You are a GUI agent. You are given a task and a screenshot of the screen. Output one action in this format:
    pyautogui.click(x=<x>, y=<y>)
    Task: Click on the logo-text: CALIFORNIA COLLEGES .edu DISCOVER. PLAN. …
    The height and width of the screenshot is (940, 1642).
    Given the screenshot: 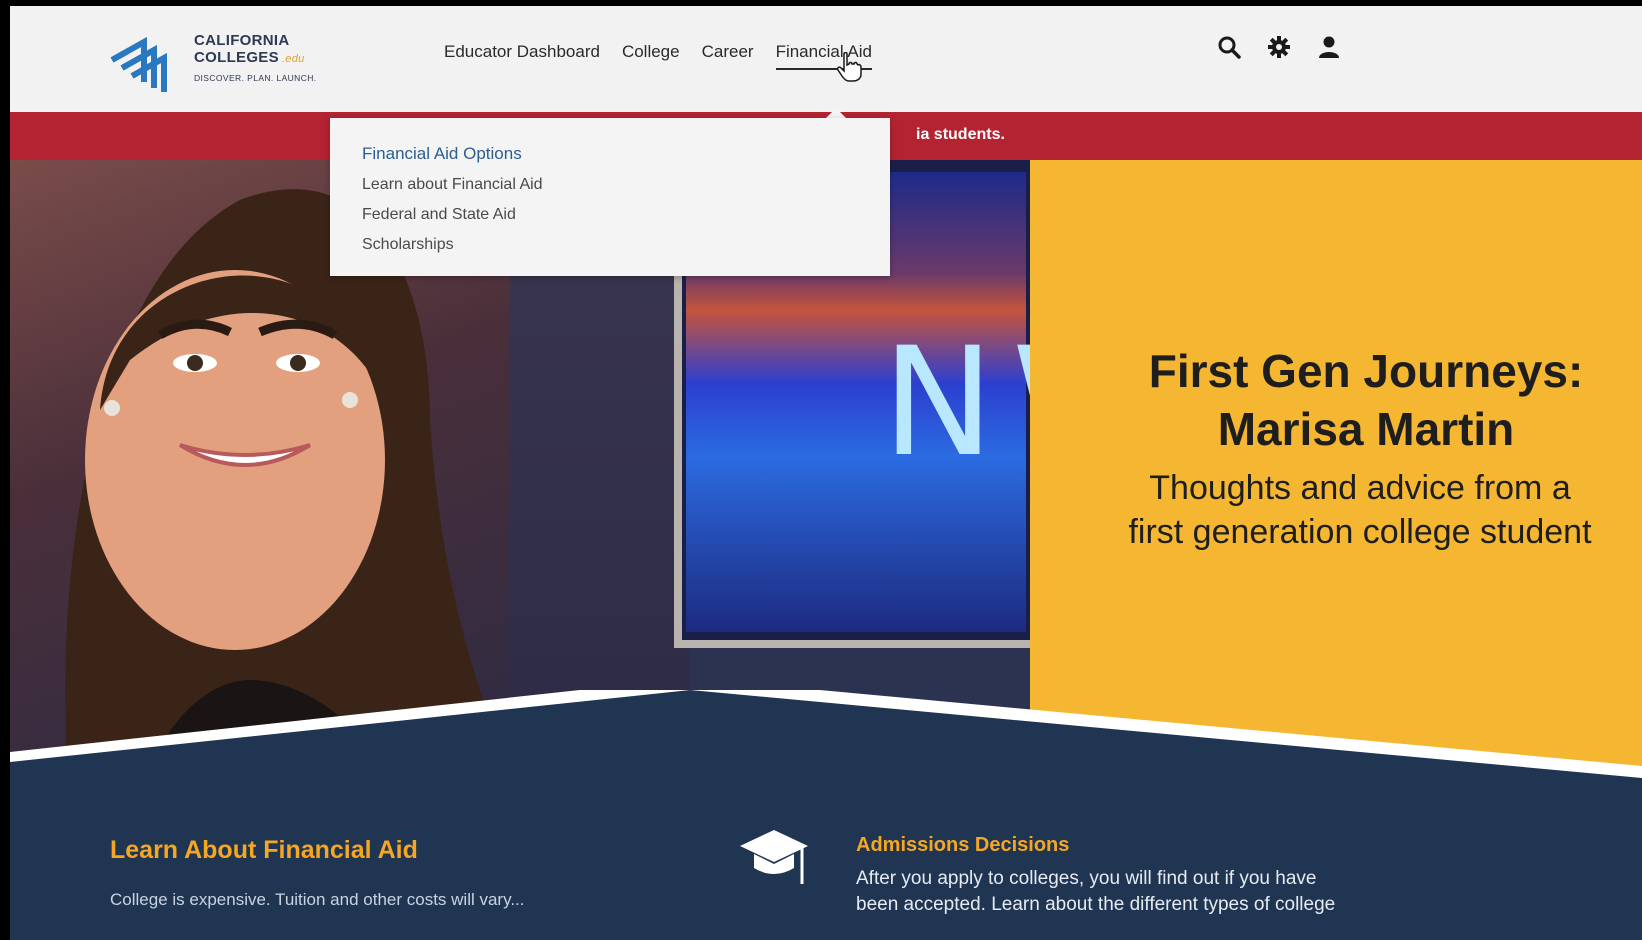 What is the action you would take?
    pyautogui.click(x=255, y=57)
    